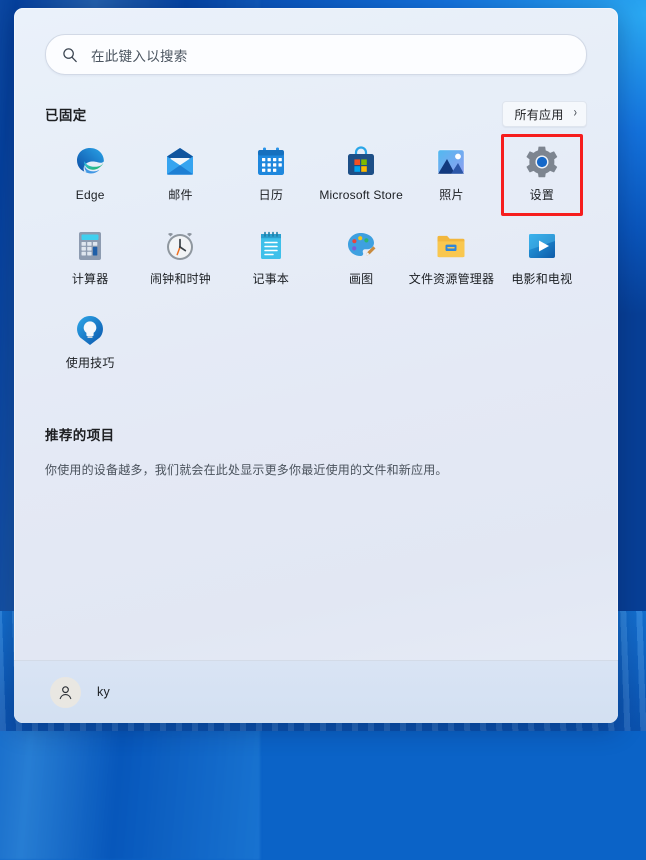 This screenshot has height=860, width=646. I want to click on app-tile-notepad: 记事本, so click(271, 260).